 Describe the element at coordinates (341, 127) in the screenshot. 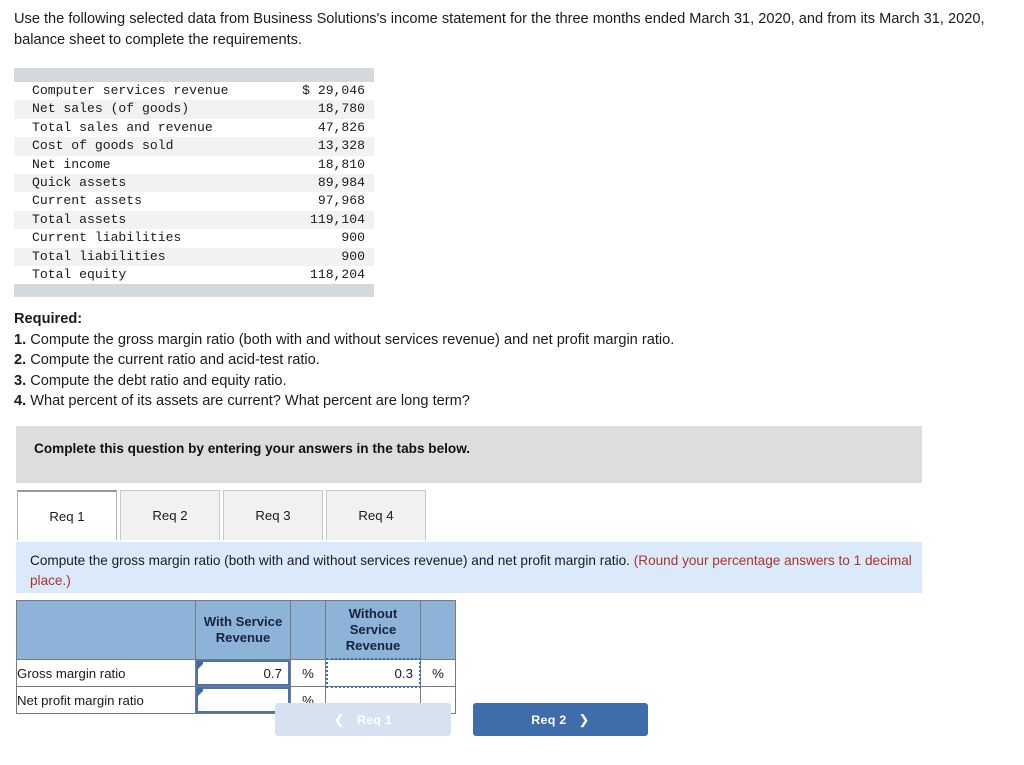

I see `row-amount: 47,826` at that location.